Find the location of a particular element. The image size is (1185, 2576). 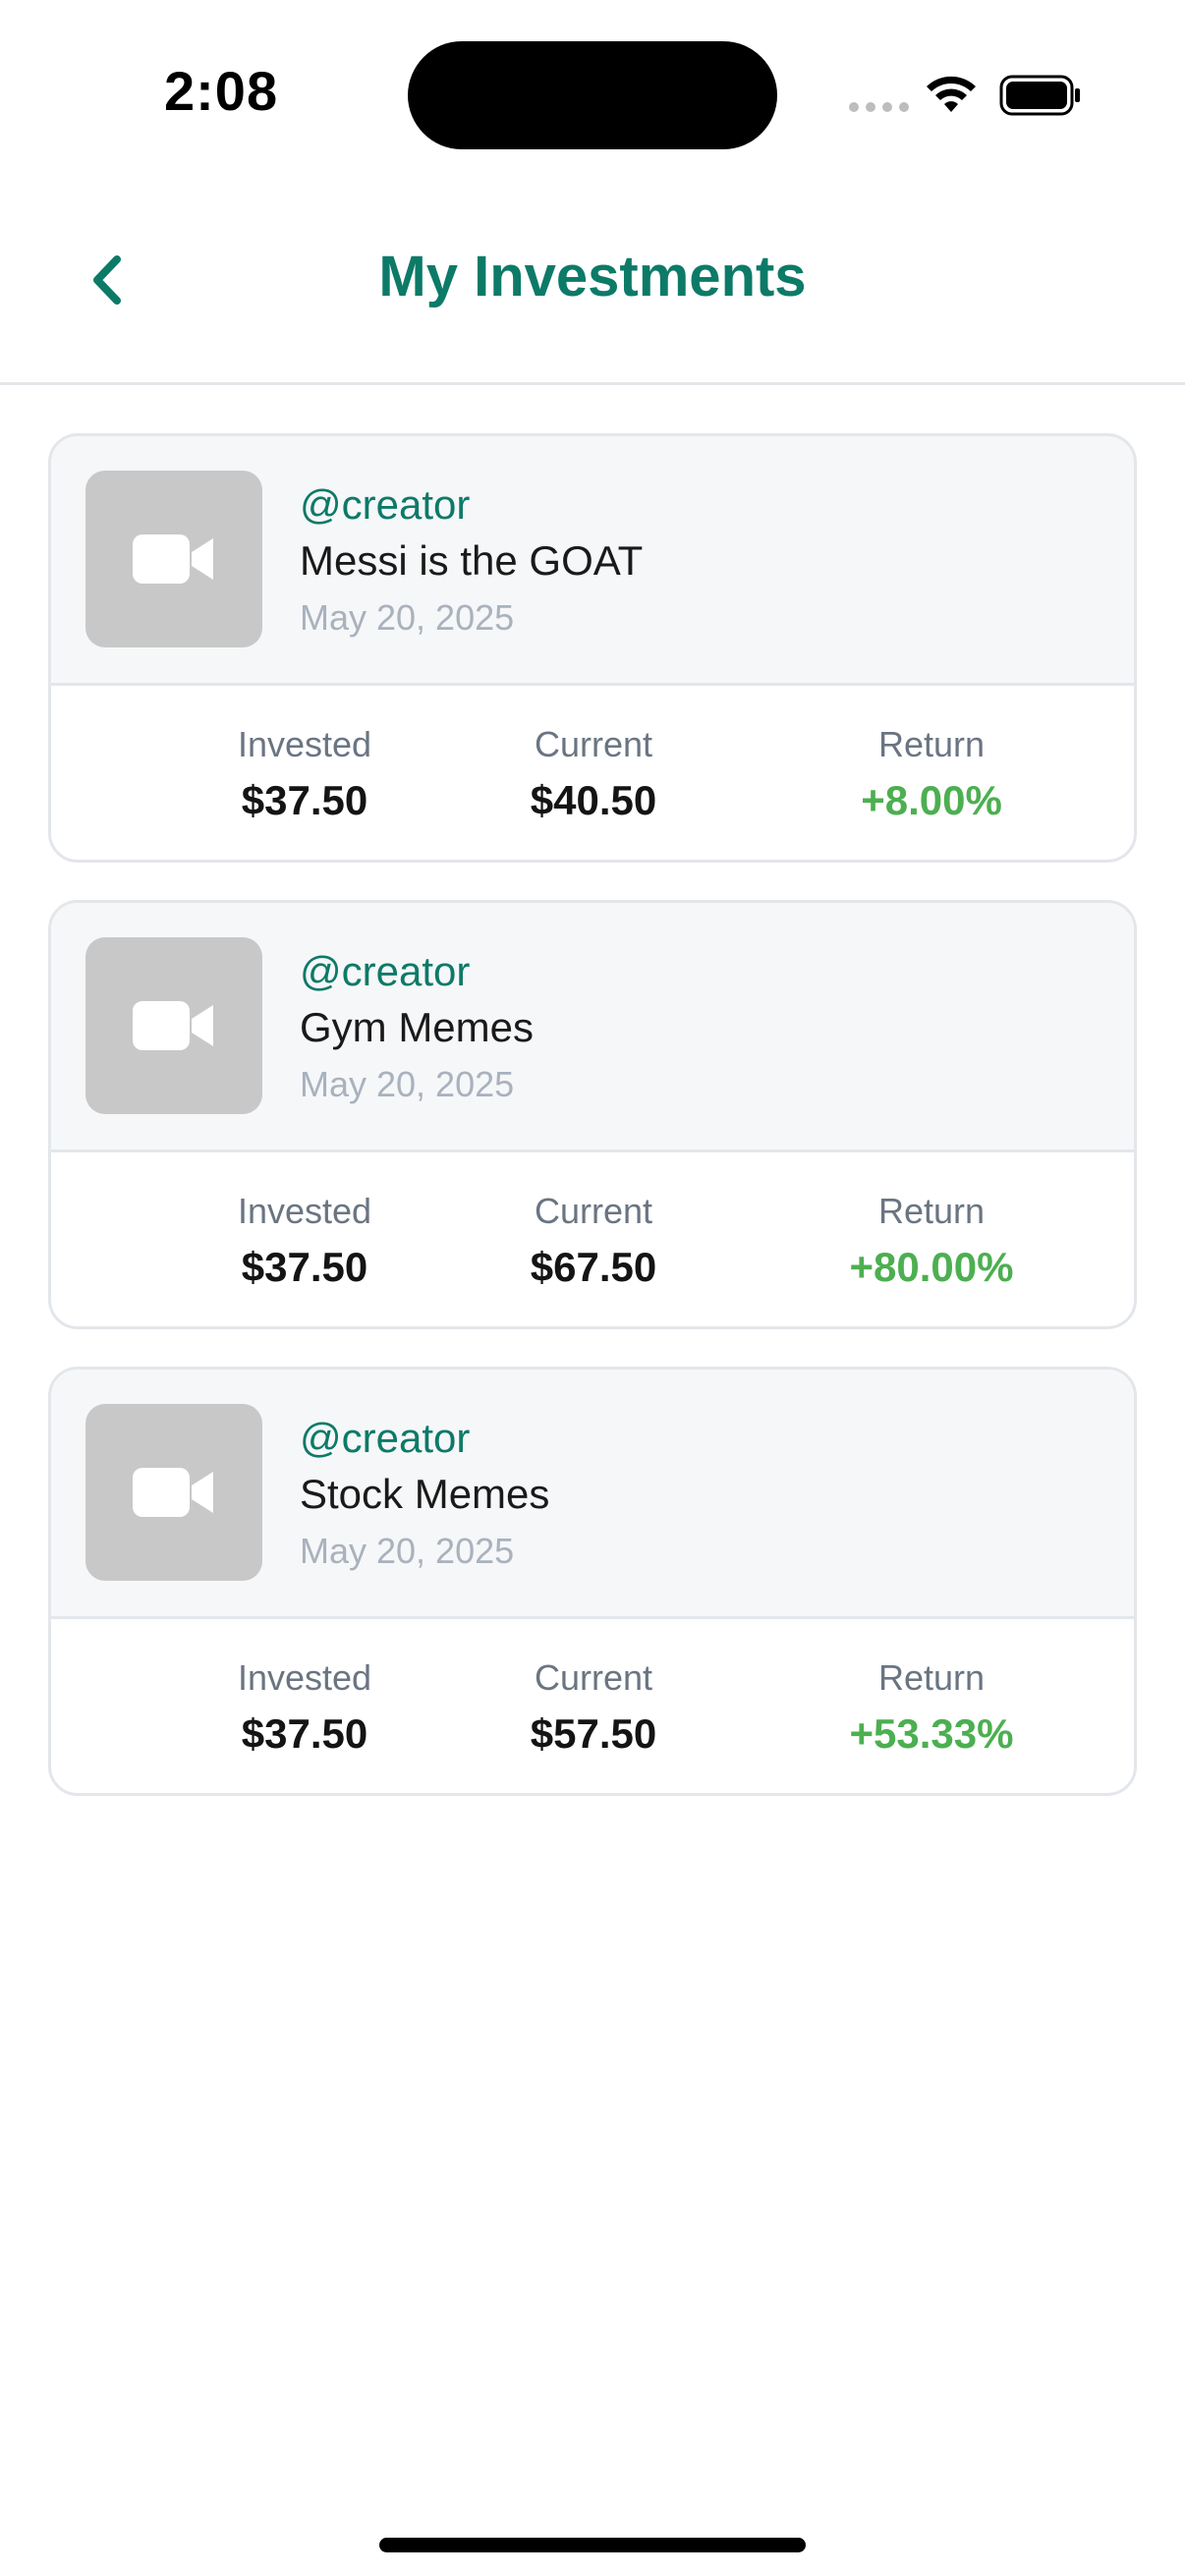

stat-value: +80.00% is located at coordinates (932, 1267).